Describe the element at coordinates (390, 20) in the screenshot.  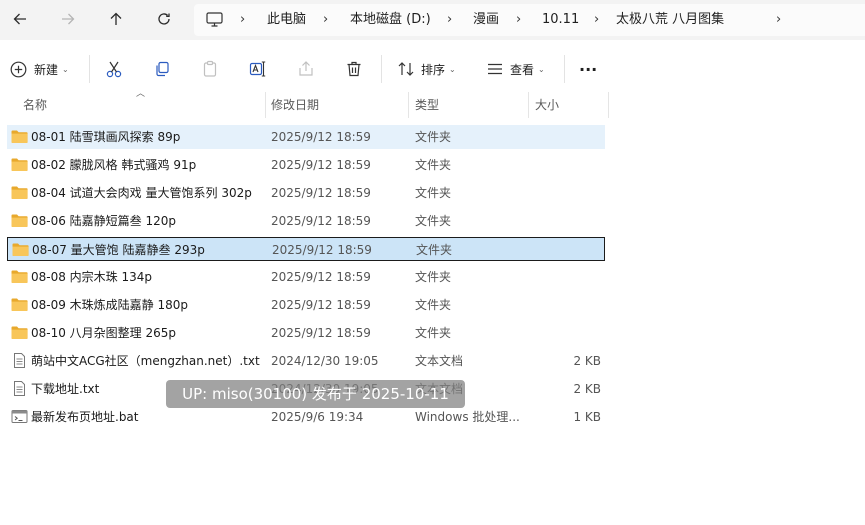
I see `breadcrumb-item: 本地磁盘 (D:)` at that location.